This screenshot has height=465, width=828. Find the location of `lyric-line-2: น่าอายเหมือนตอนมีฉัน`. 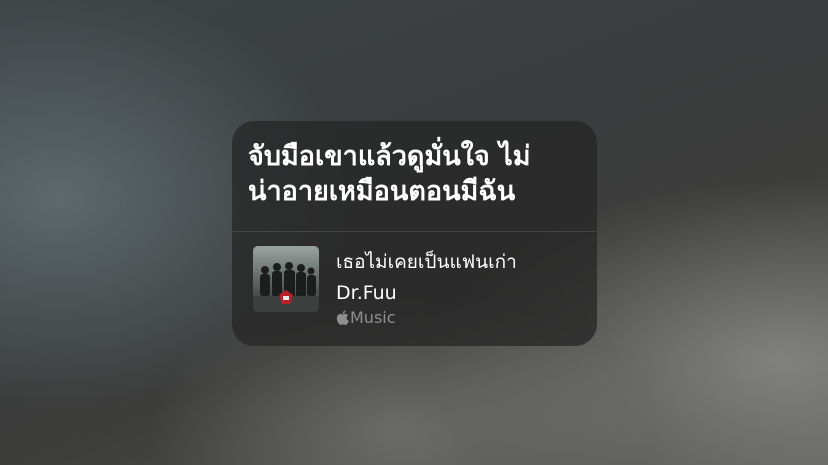

lyric-line-2: น่าอายเหมือนตอนมีฉัน is located at coordinates (382, 191).